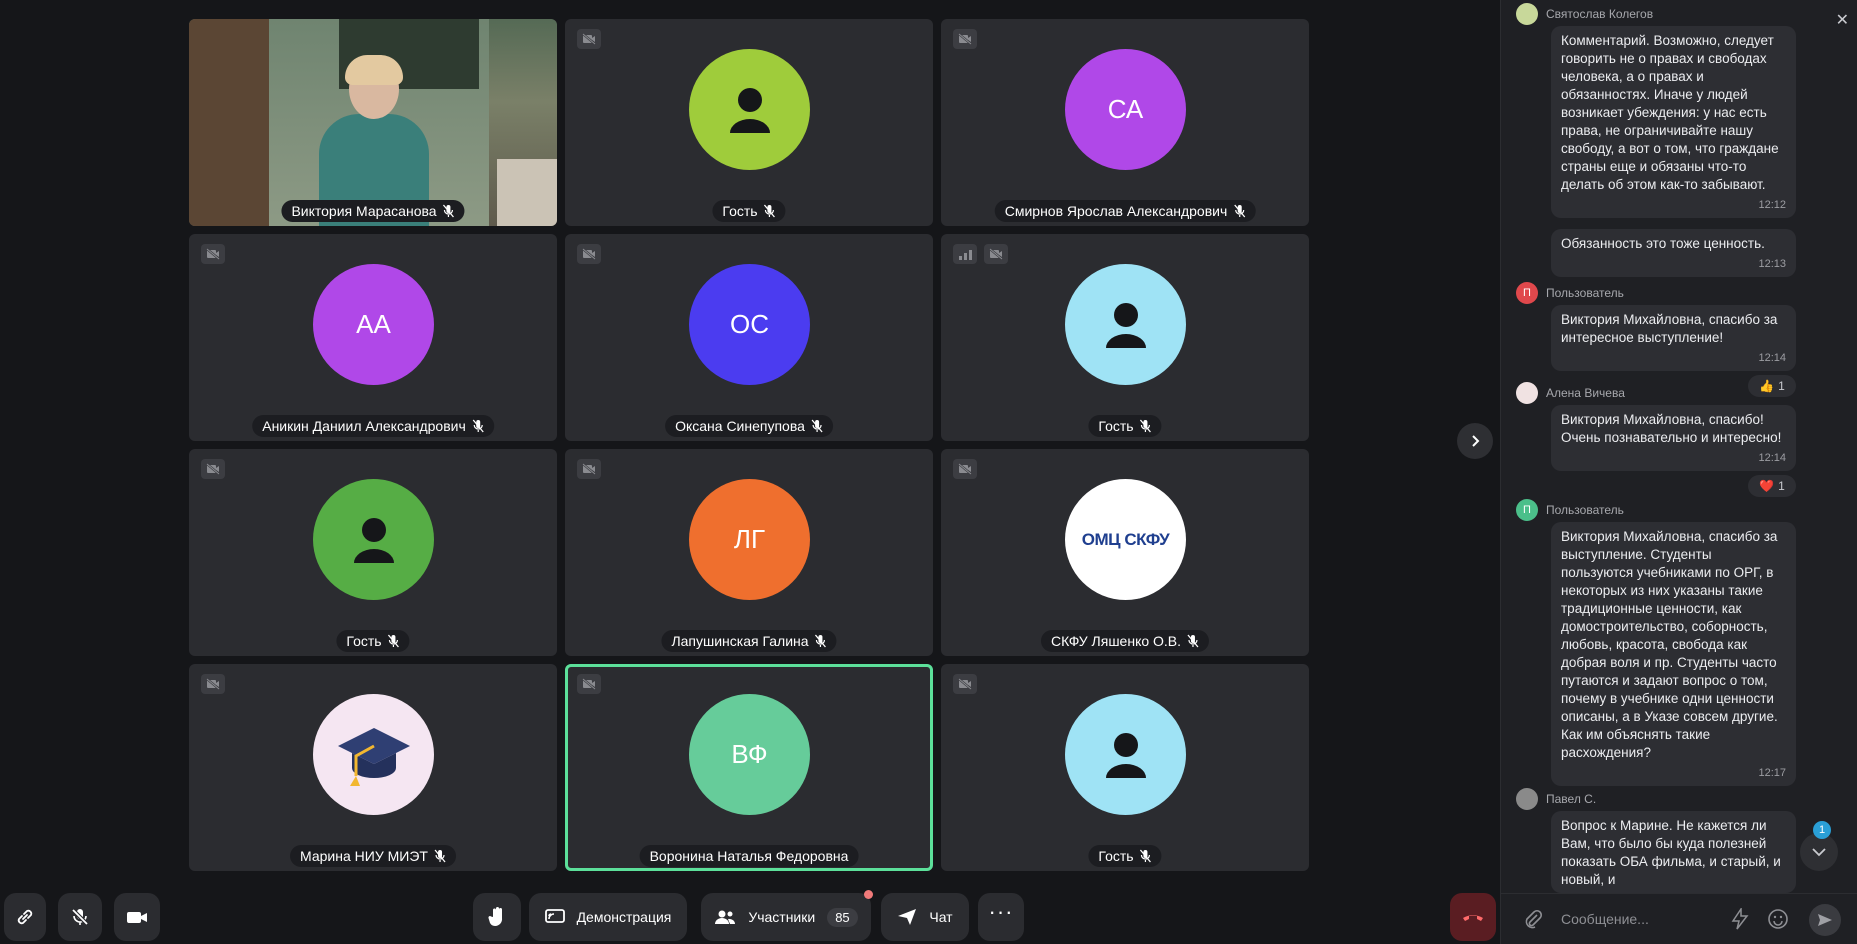 This screenshot has height=944, width=1857. What do you see at coordinates (1473, 917) in the screenshot?
I see `hangup-button` at bounding box center [1473, 917].